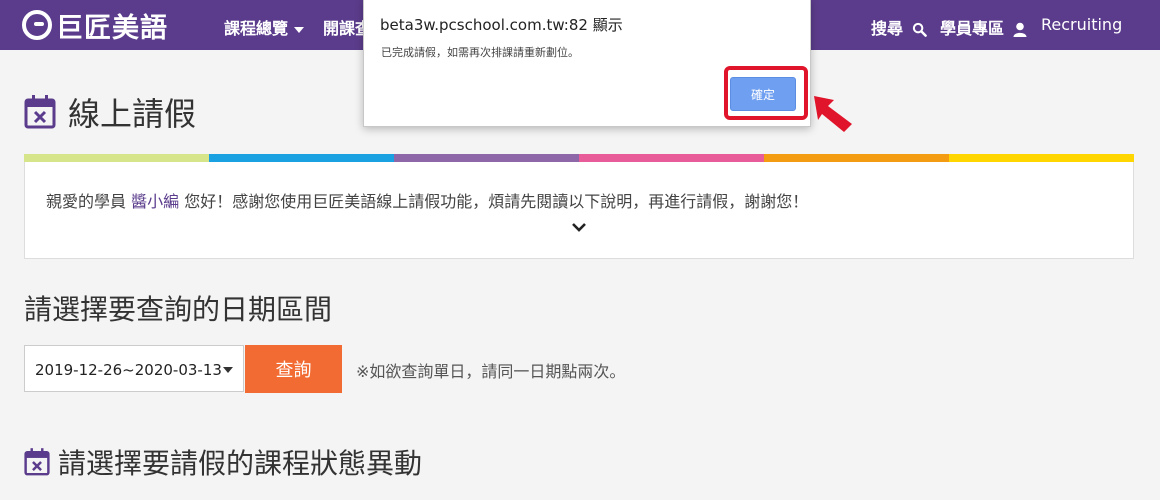  I want to click on color-bar, so click(579, 158).